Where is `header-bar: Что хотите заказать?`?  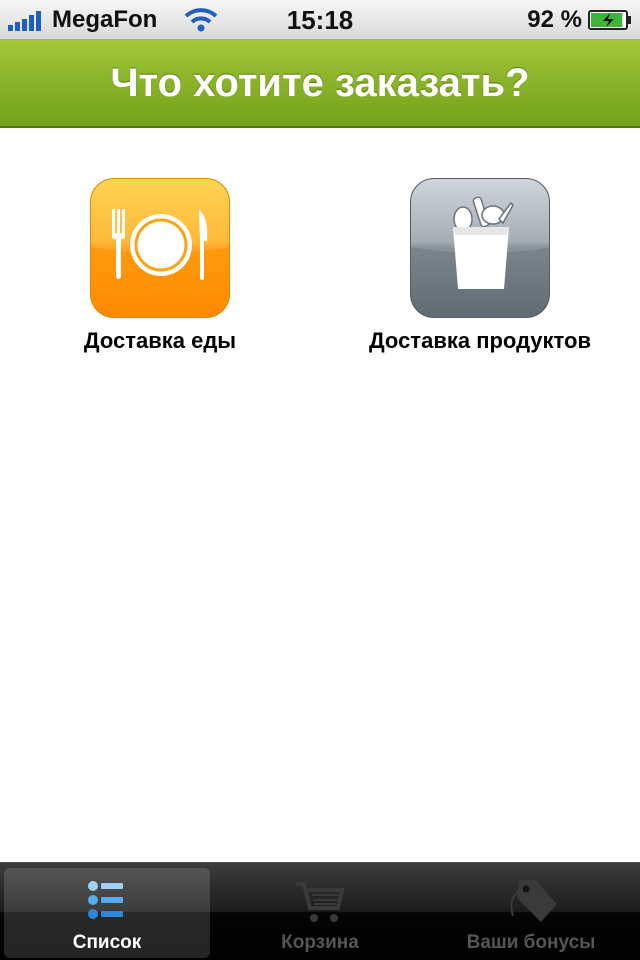 header-bar: Что хотите заказать? is located at coordinates (320, 84).